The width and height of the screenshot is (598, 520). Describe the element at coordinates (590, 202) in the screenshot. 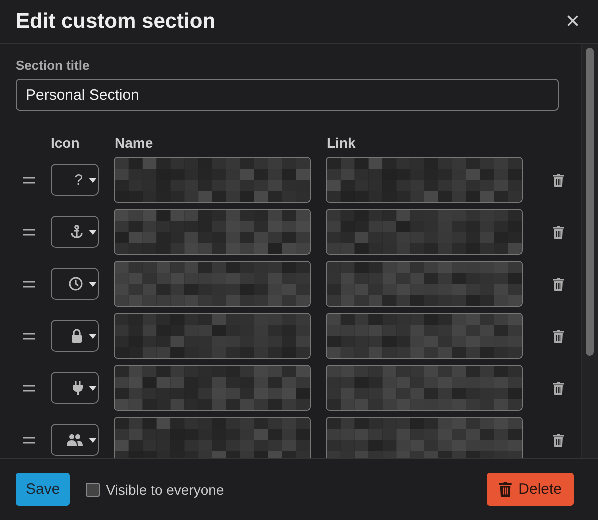

I see `scrollbar-thumb` at that location.